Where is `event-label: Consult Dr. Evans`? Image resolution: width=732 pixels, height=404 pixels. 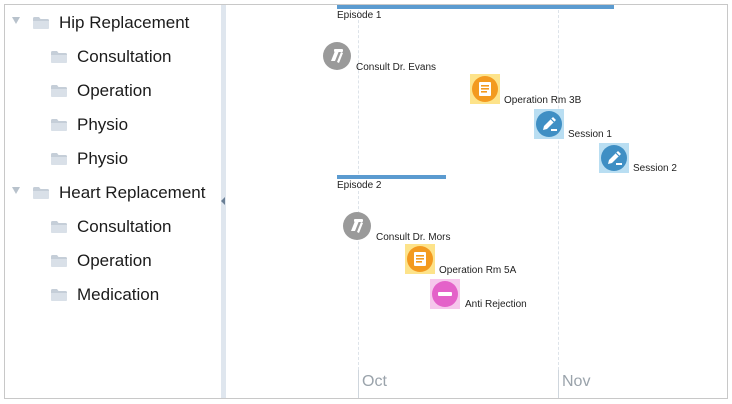 event-label: Consult Dr. Evans is located at coordinates (396, 67).